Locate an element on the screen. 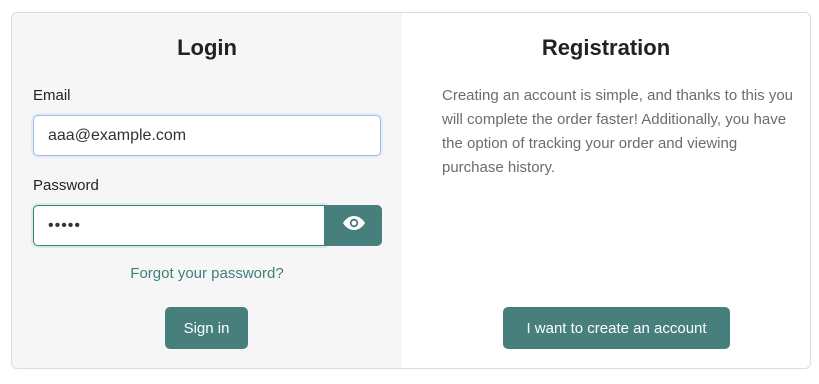 The height and width of the screenshot is (384, 819). password-field: ••••• is located at coordinates (179, 225).